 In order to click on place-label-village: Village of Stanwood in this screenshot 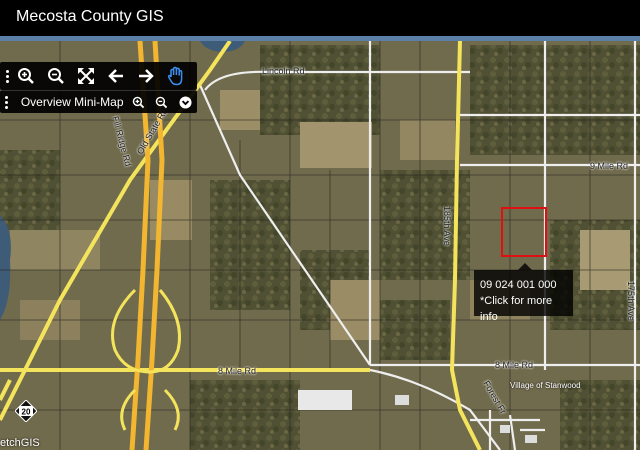, I will do `click(545, 385)`.